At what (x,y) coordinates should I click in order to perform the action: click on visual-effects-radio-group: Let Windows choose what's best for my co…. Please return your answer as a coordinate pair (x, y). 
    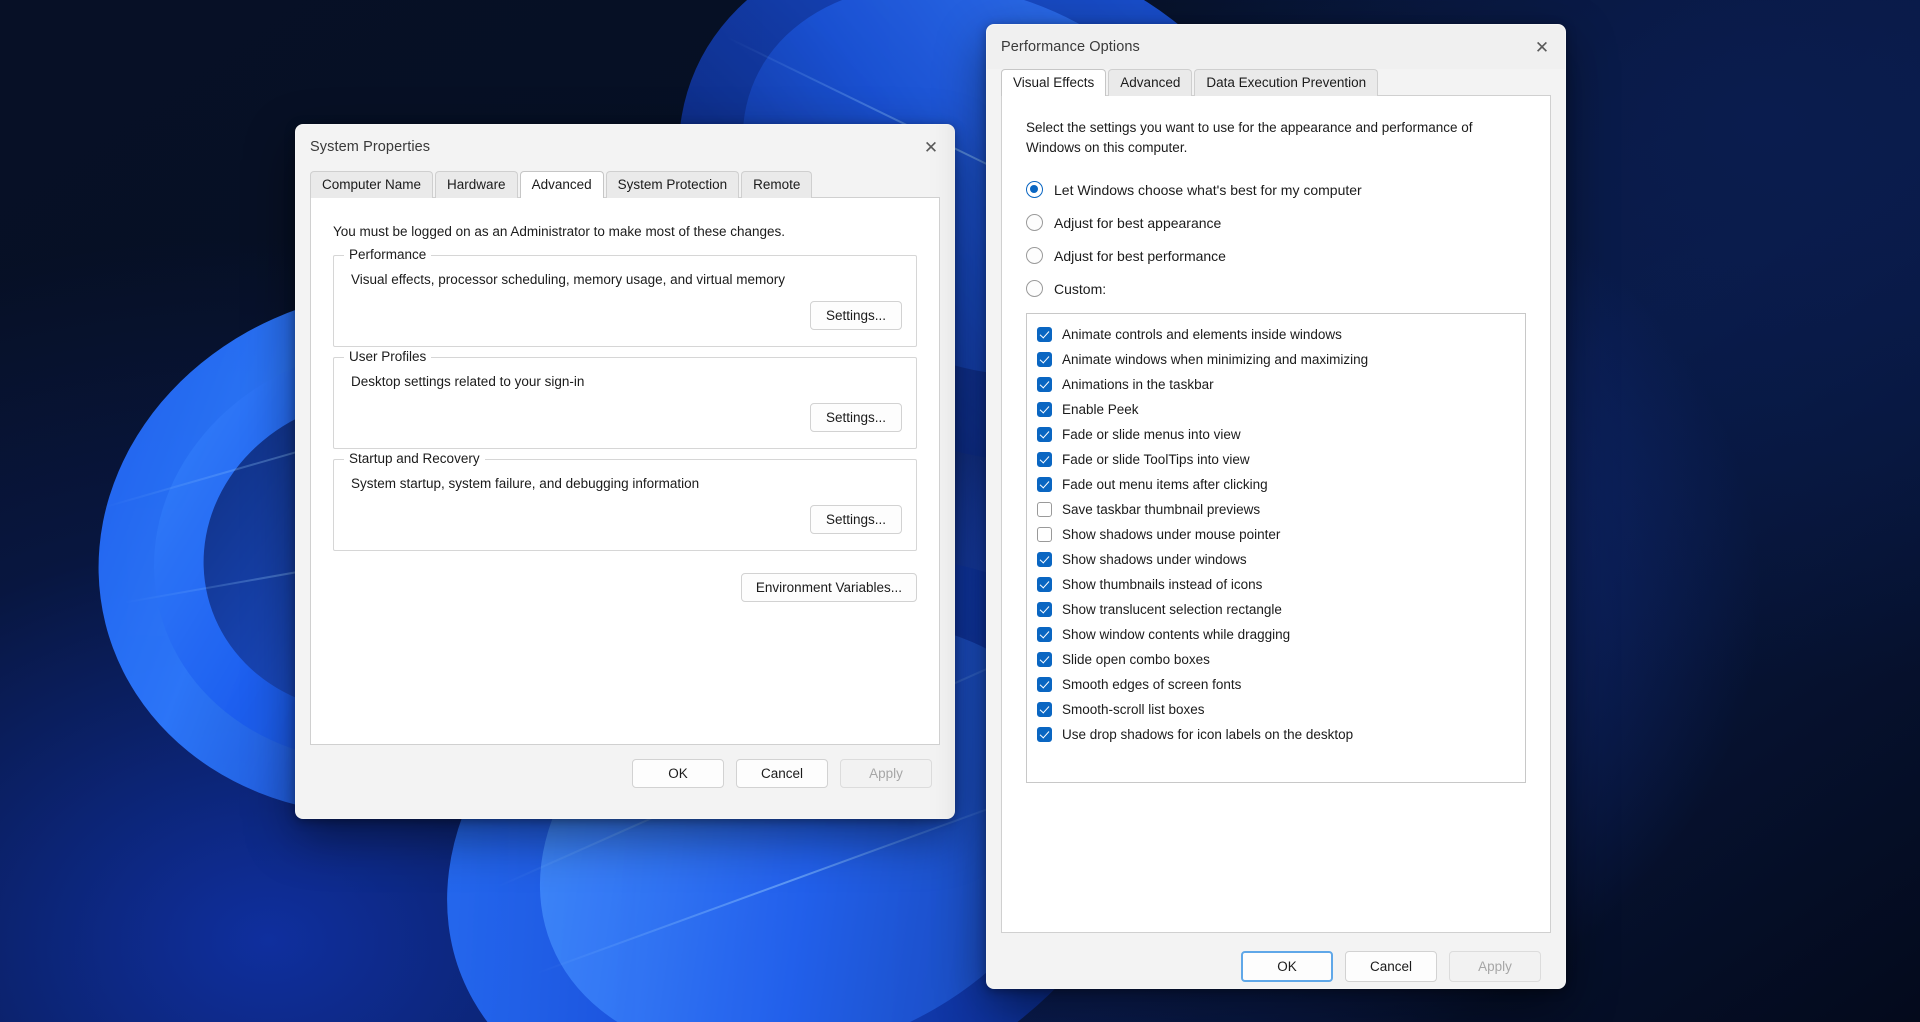
    Looking at the image, I should click on (1276, 227).